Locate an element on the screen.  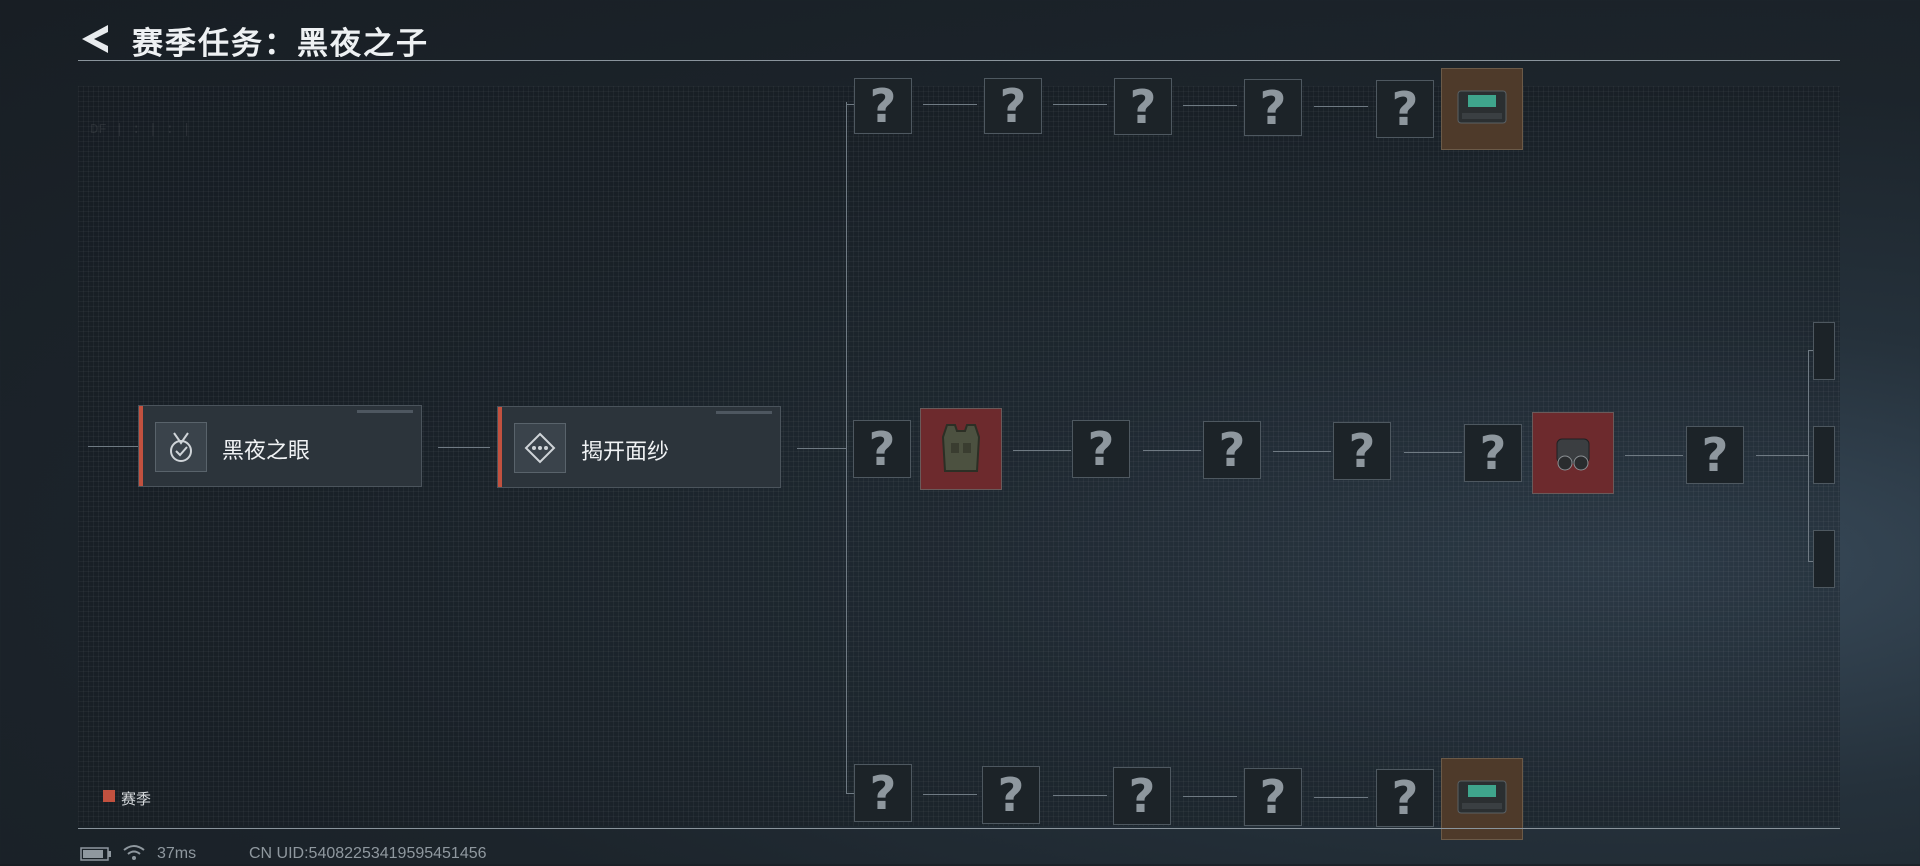
mission-card-eye-of-night: 黑夜之眼 is located at coordinates (280, 446).